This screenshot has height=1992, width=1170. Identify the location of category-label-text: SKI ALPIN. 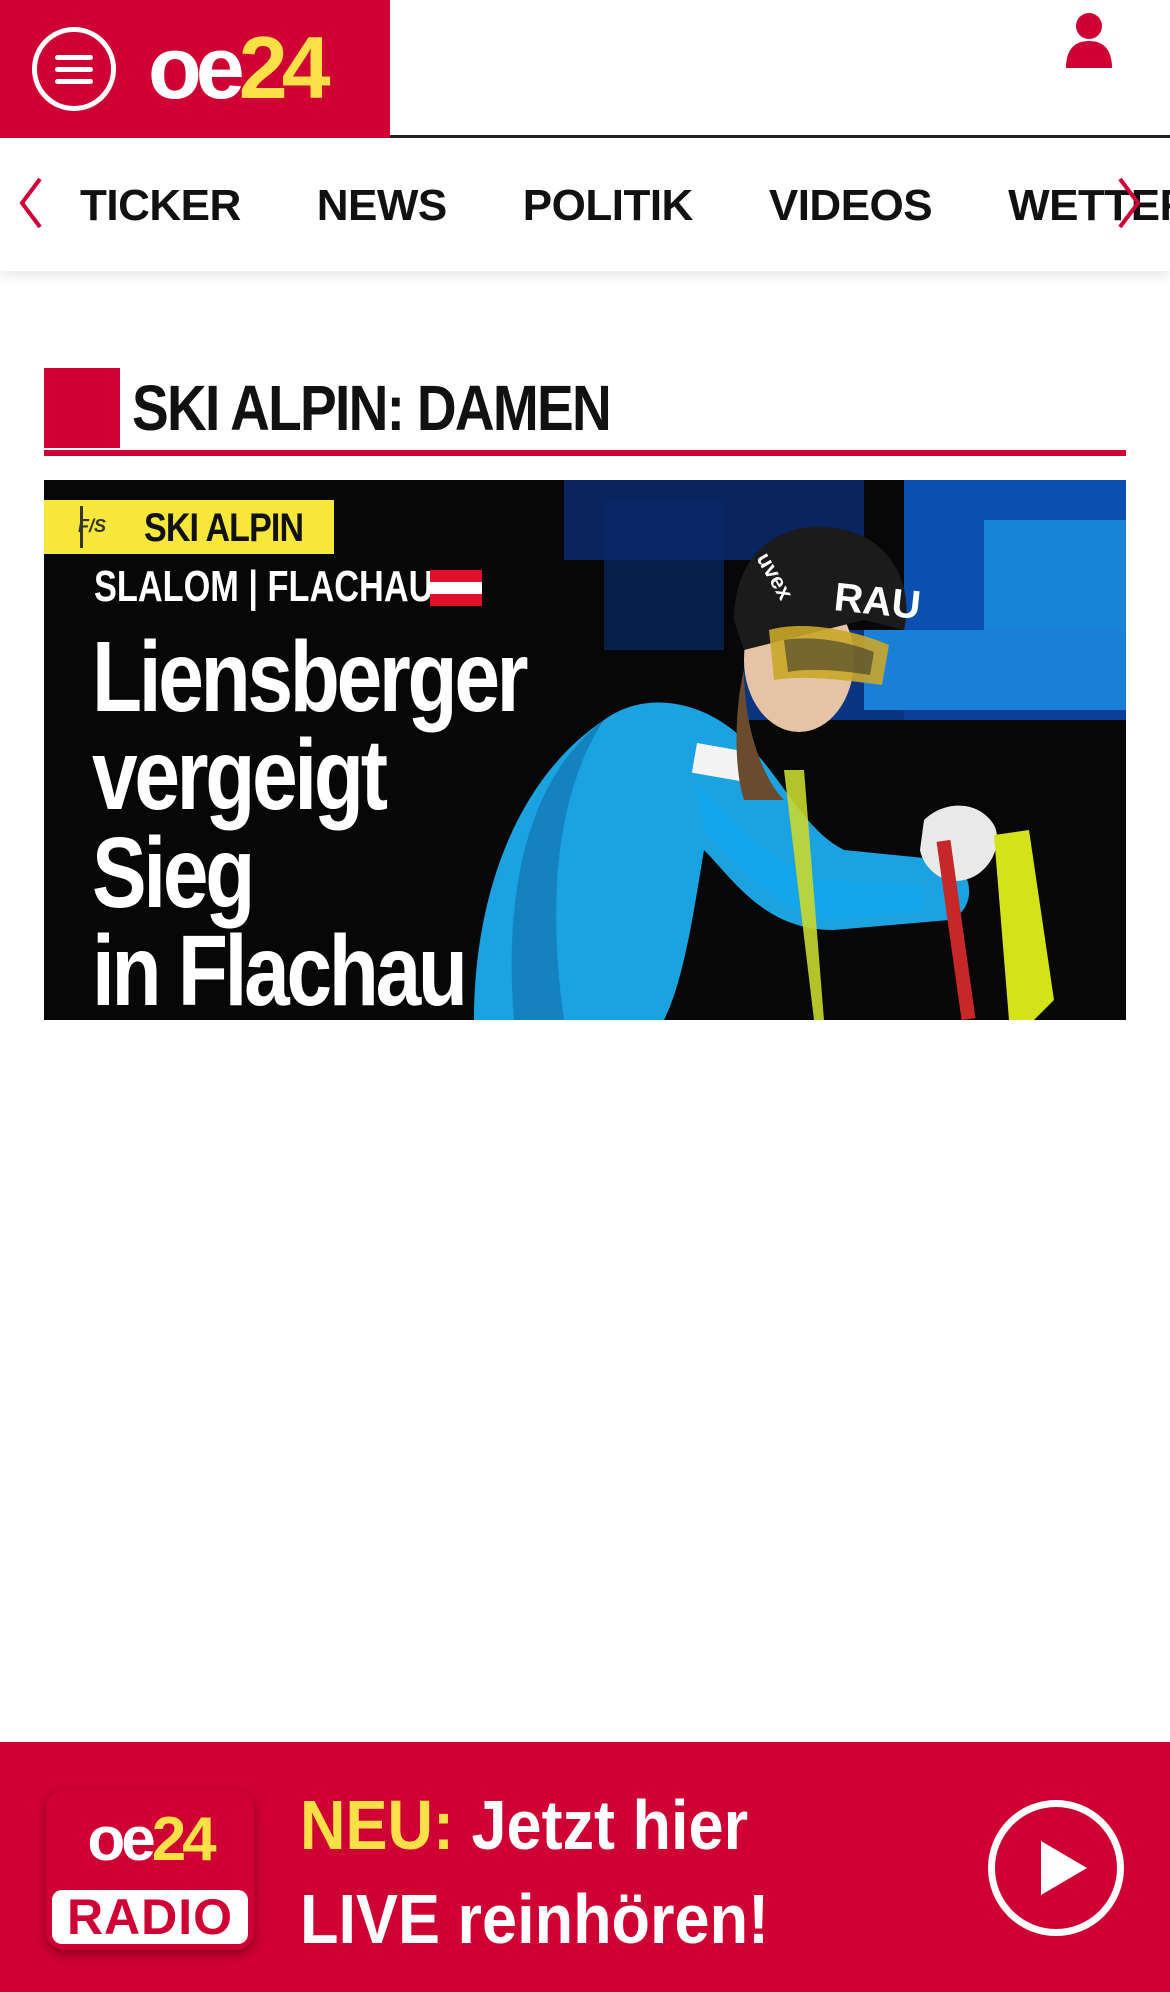
(224, 528).